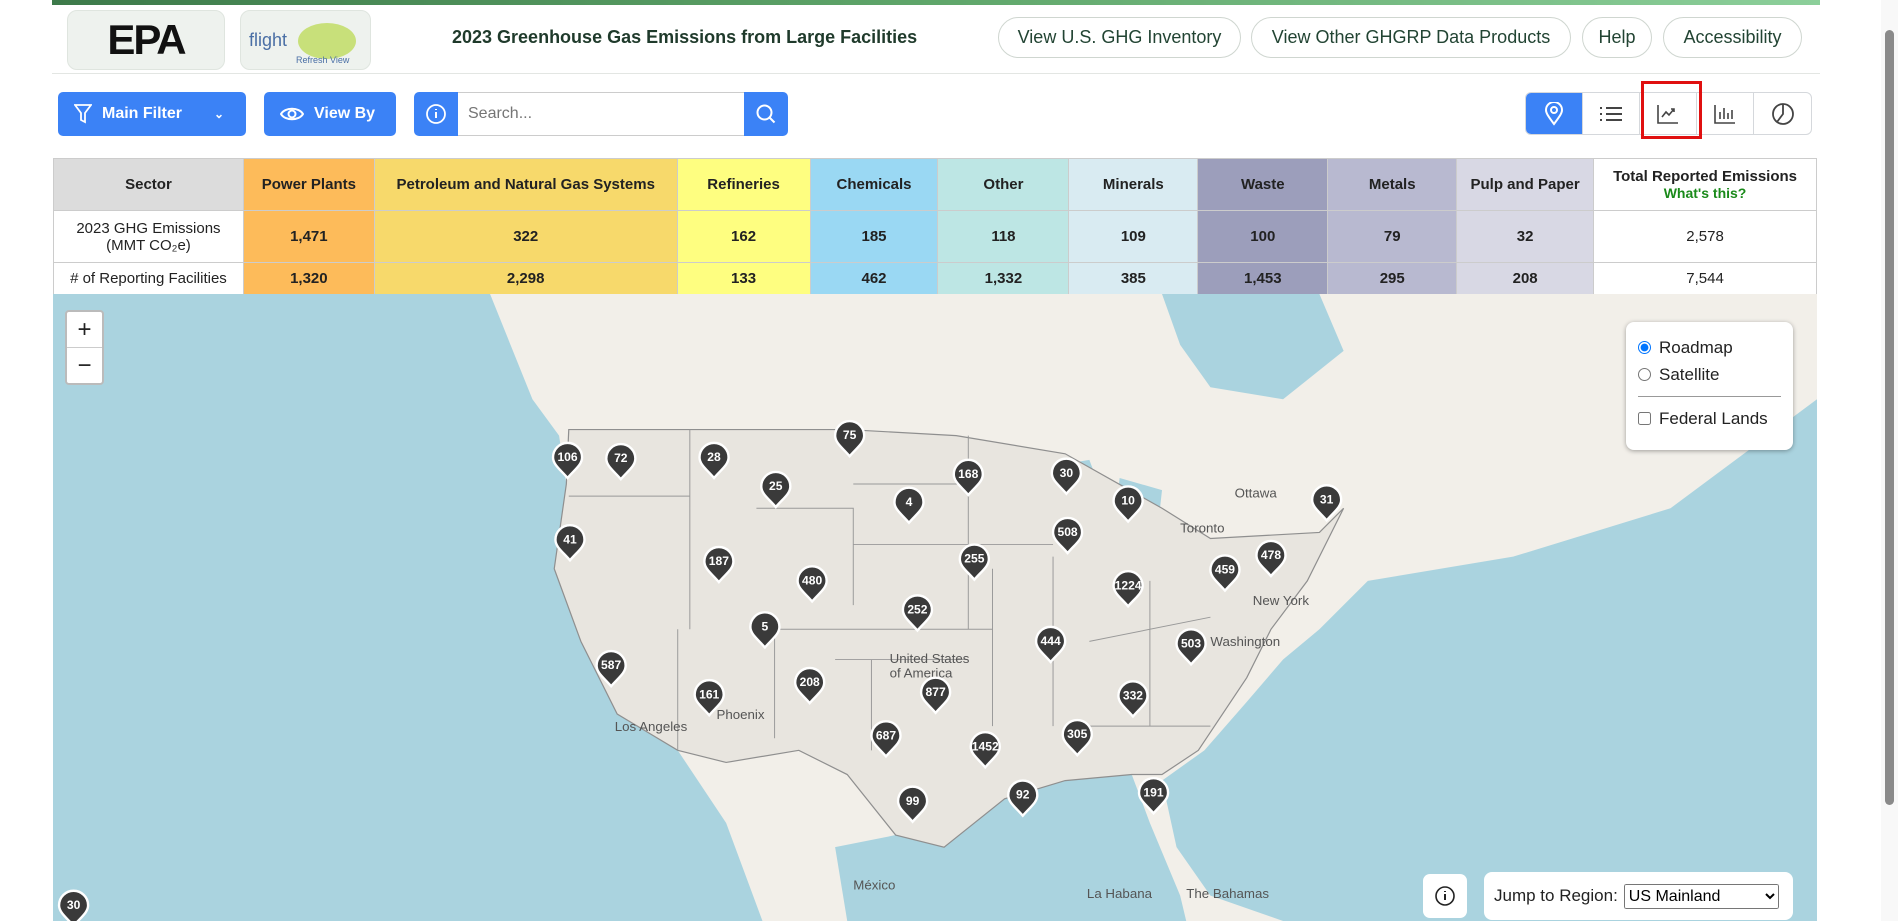  I want to click on marker-count: 877, so click(936, 692).